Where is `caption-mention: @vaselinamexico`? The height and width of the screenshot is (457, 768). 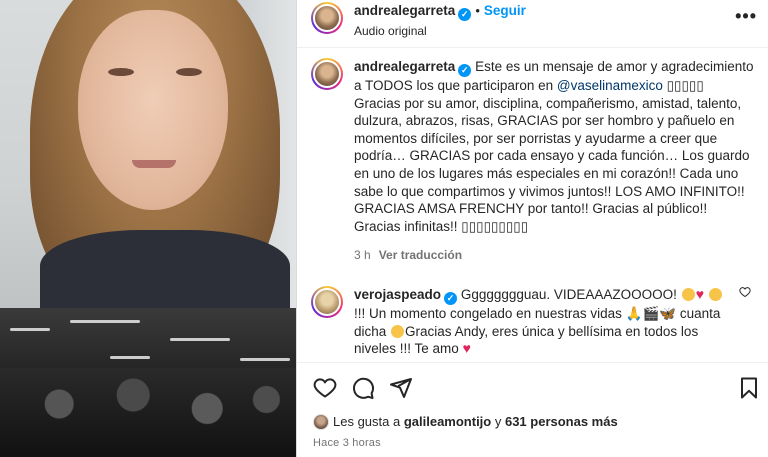 caption-mention: @vaselinamexico is located at coordinates (610, 85).